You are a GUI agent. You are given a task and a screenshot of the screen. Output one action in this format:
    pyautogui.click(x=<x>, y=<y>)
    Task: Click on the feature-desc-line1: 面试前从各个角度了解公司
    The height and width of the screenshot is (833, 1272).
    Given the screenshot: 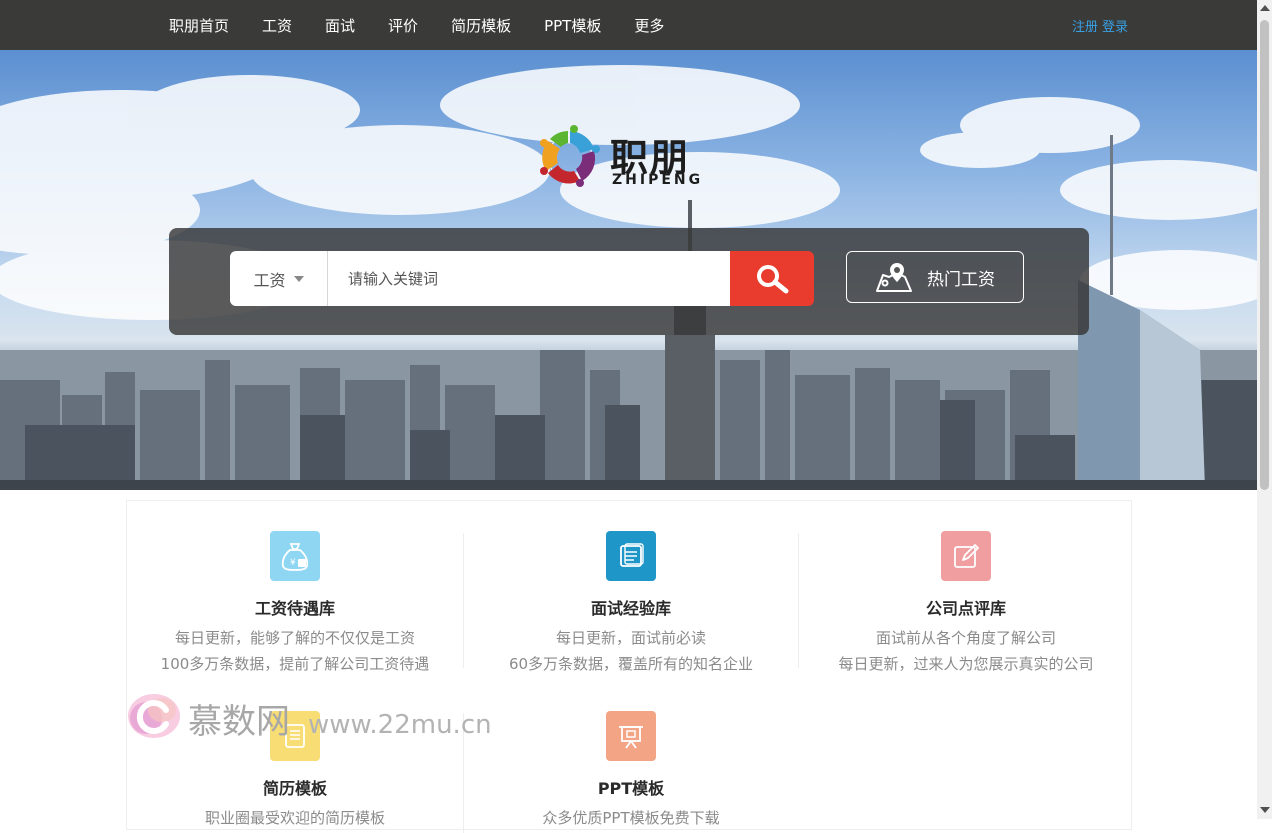 What is the action you would take?
    pyautogui.click(x=965, y=638)
    